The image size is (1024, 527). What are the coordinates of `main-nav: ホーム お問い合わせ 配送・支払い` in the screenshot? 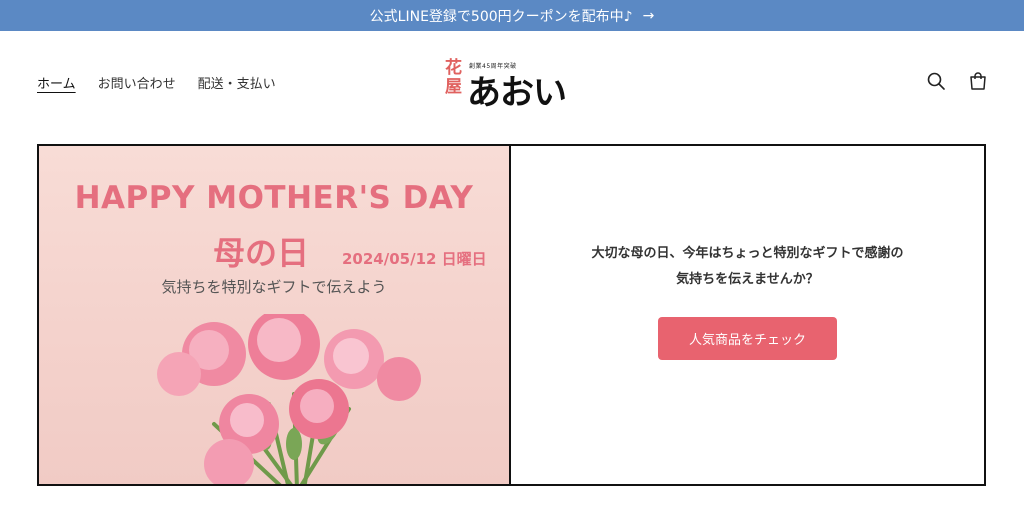 It's located at (156, 82).